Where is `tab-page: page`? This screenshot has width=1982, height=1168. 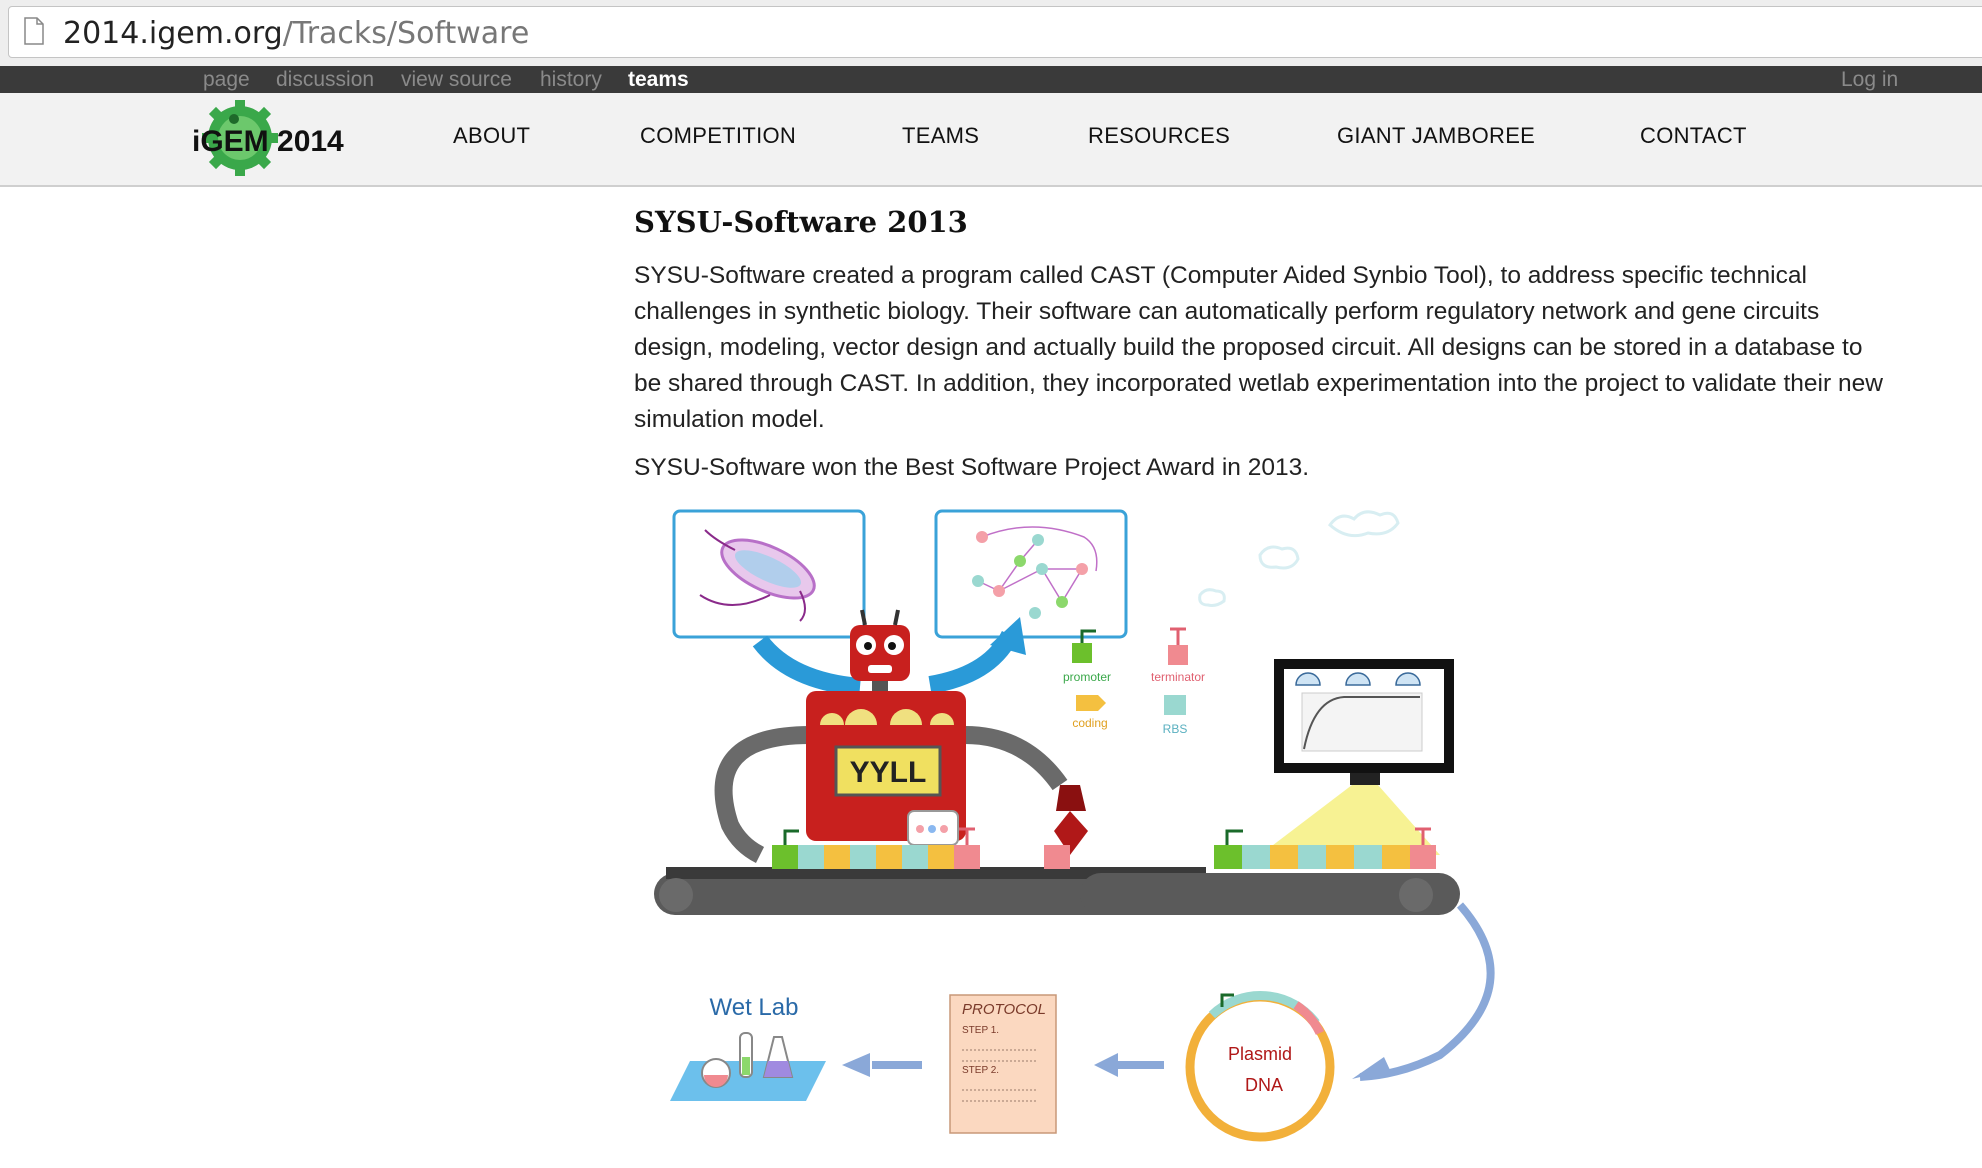
tab-page: page is located at coordinates (226, 79).